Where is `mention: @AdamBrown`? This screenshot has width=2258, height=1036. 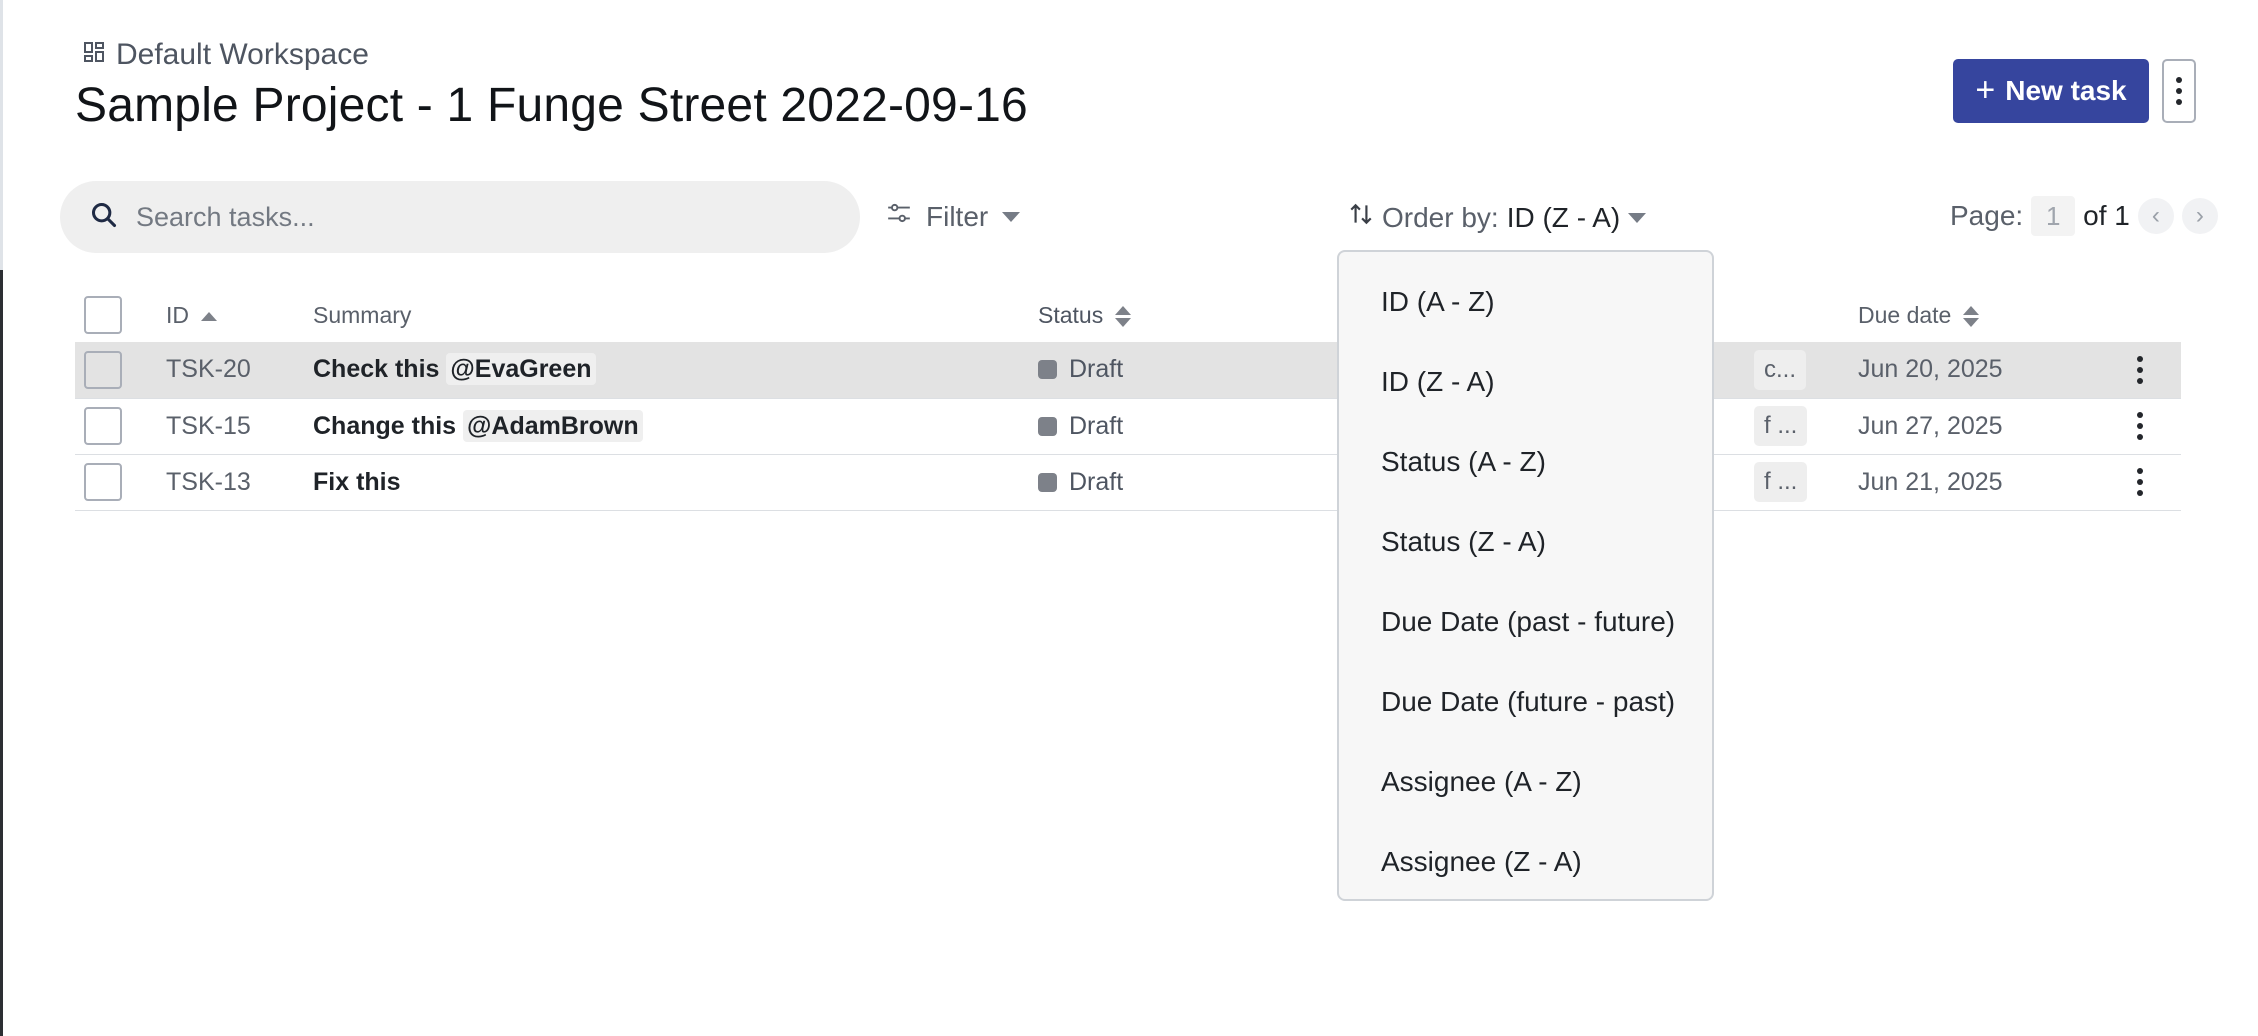
mention: @AdamBrown is located at coordinates (553, 425).